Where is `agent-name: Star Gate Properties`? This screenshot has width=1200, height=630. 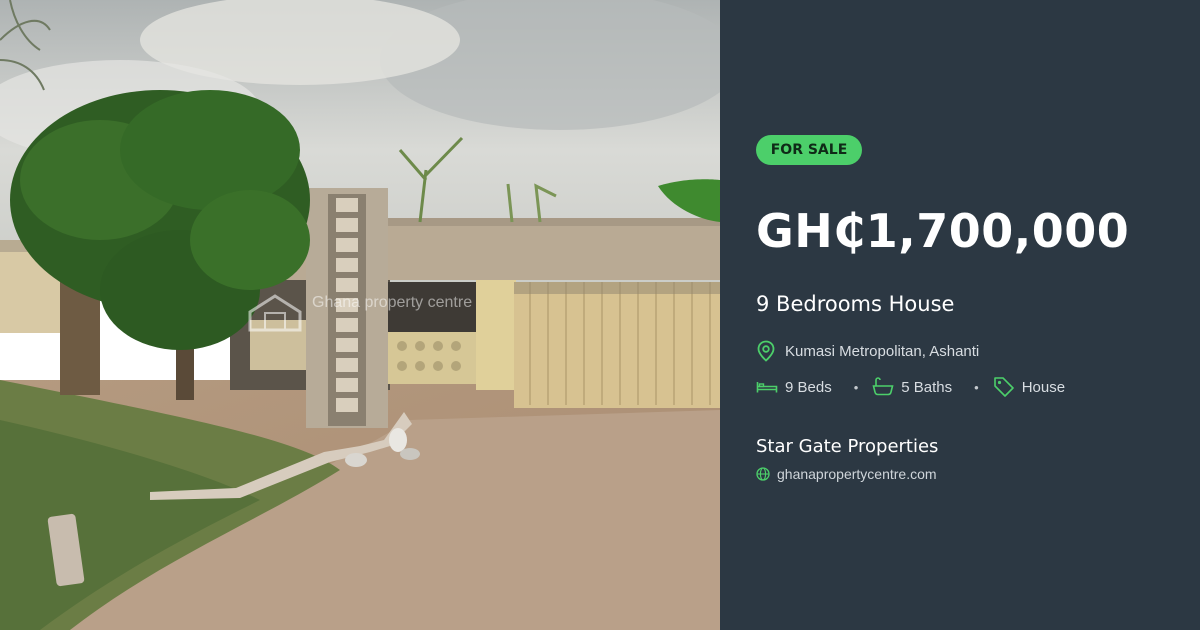
agent-name: Star Gate Properties is located at coordinates (847, 447).